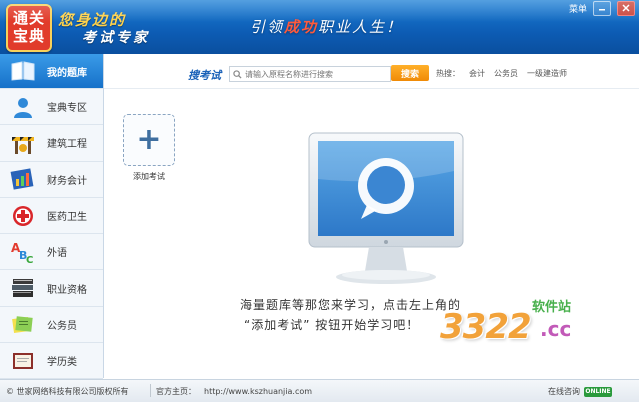  What do you see at coordinates (564, 391) in the screenshot?
I see `consult-label: 在线咨询` at bounding box center [564, 391].